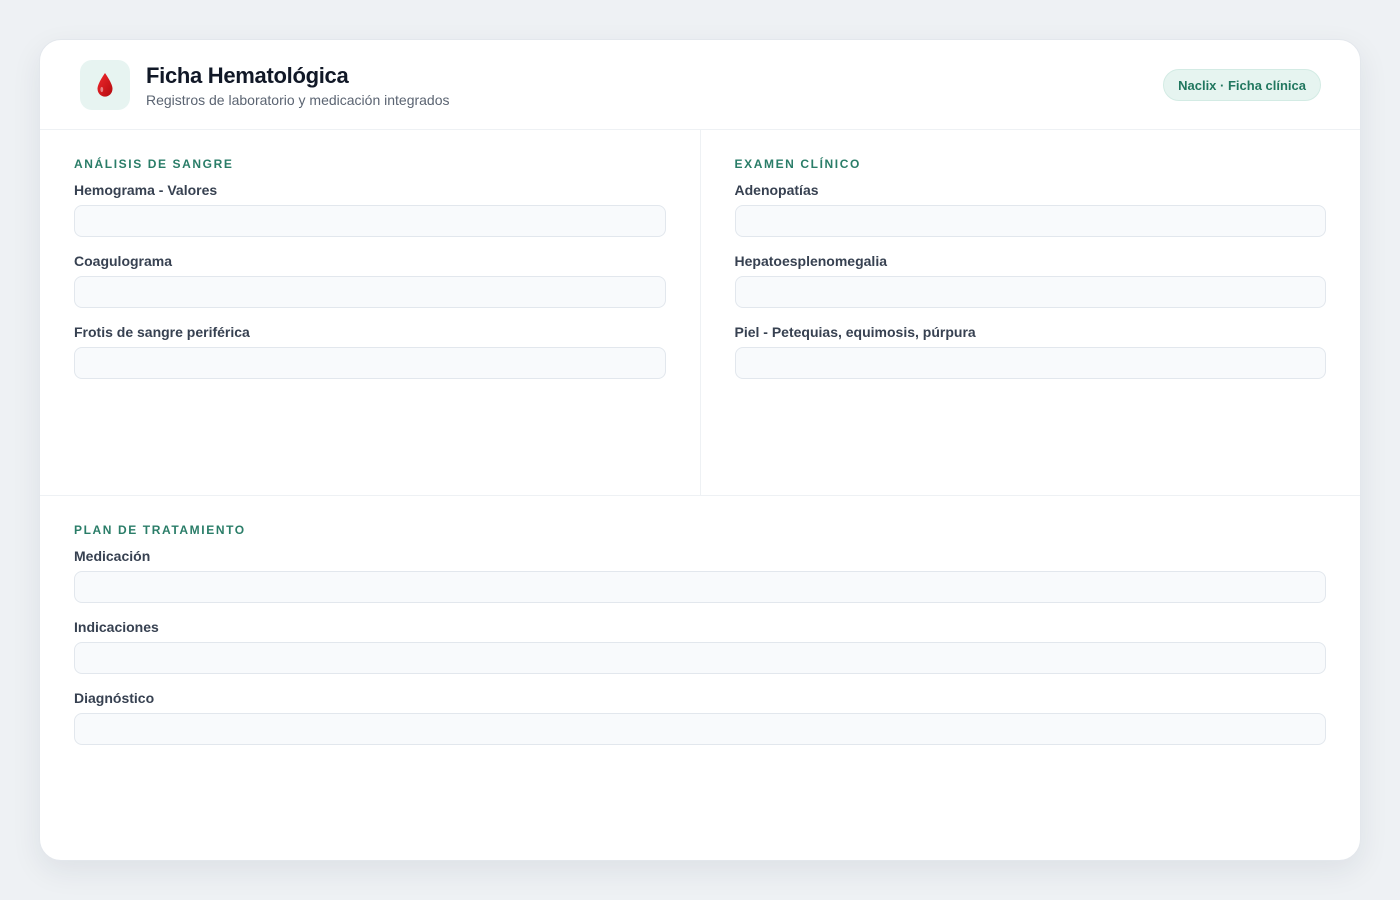 The image size is (1400, 900). Describe the element at coordinates (160, 530) in the screenshot. I see `section-title: Plan de tratamiento` at that location.